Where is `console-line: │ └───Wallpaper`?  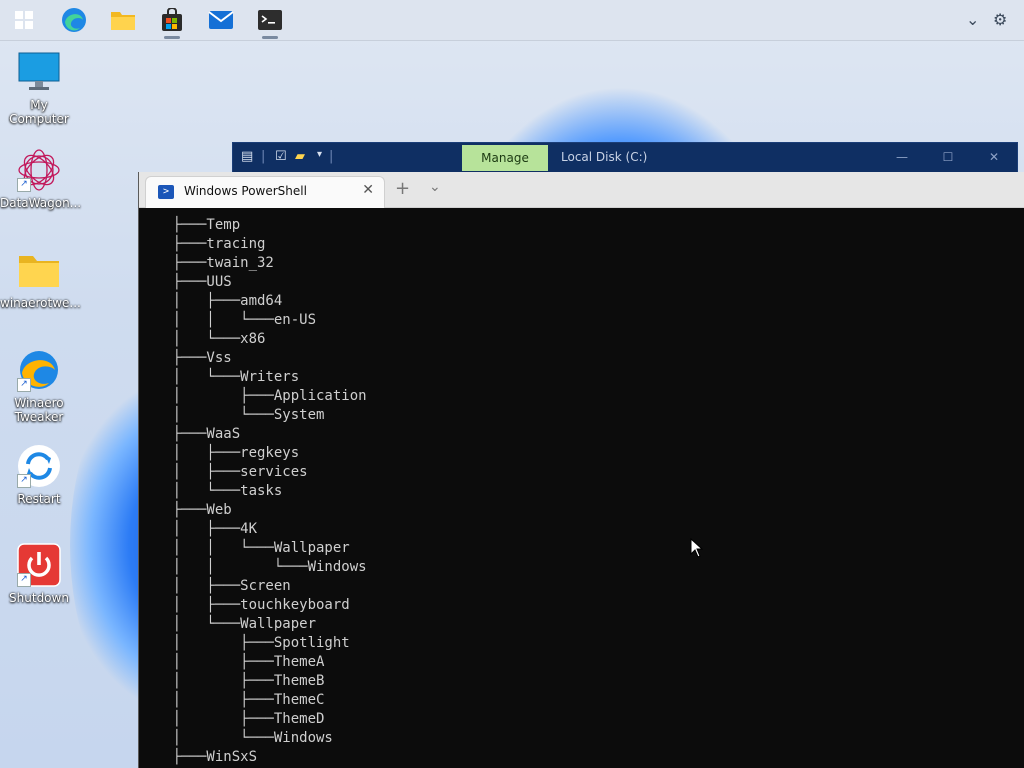 console-line: │ └───Wallpaper is located at coordinates (228, 624).